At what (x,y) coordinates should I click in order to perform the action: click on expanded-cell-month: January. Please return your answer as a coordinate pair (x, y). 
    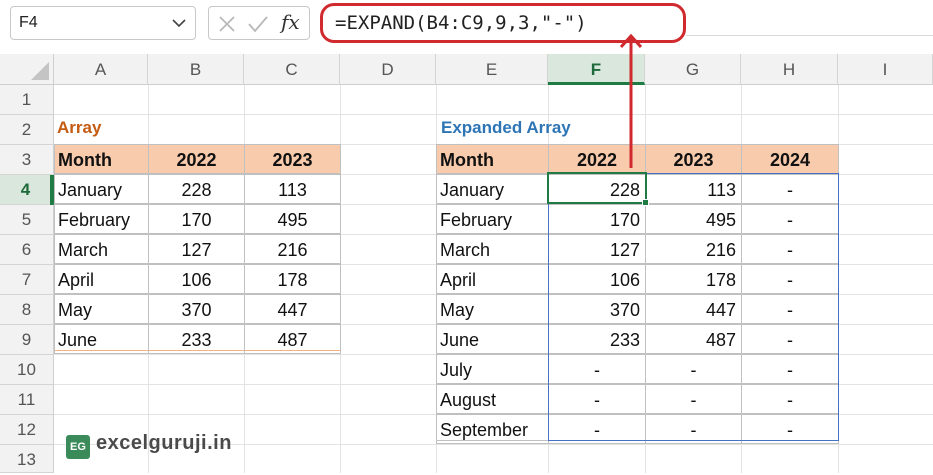
    Looking at the image, I should click on (492, 189).